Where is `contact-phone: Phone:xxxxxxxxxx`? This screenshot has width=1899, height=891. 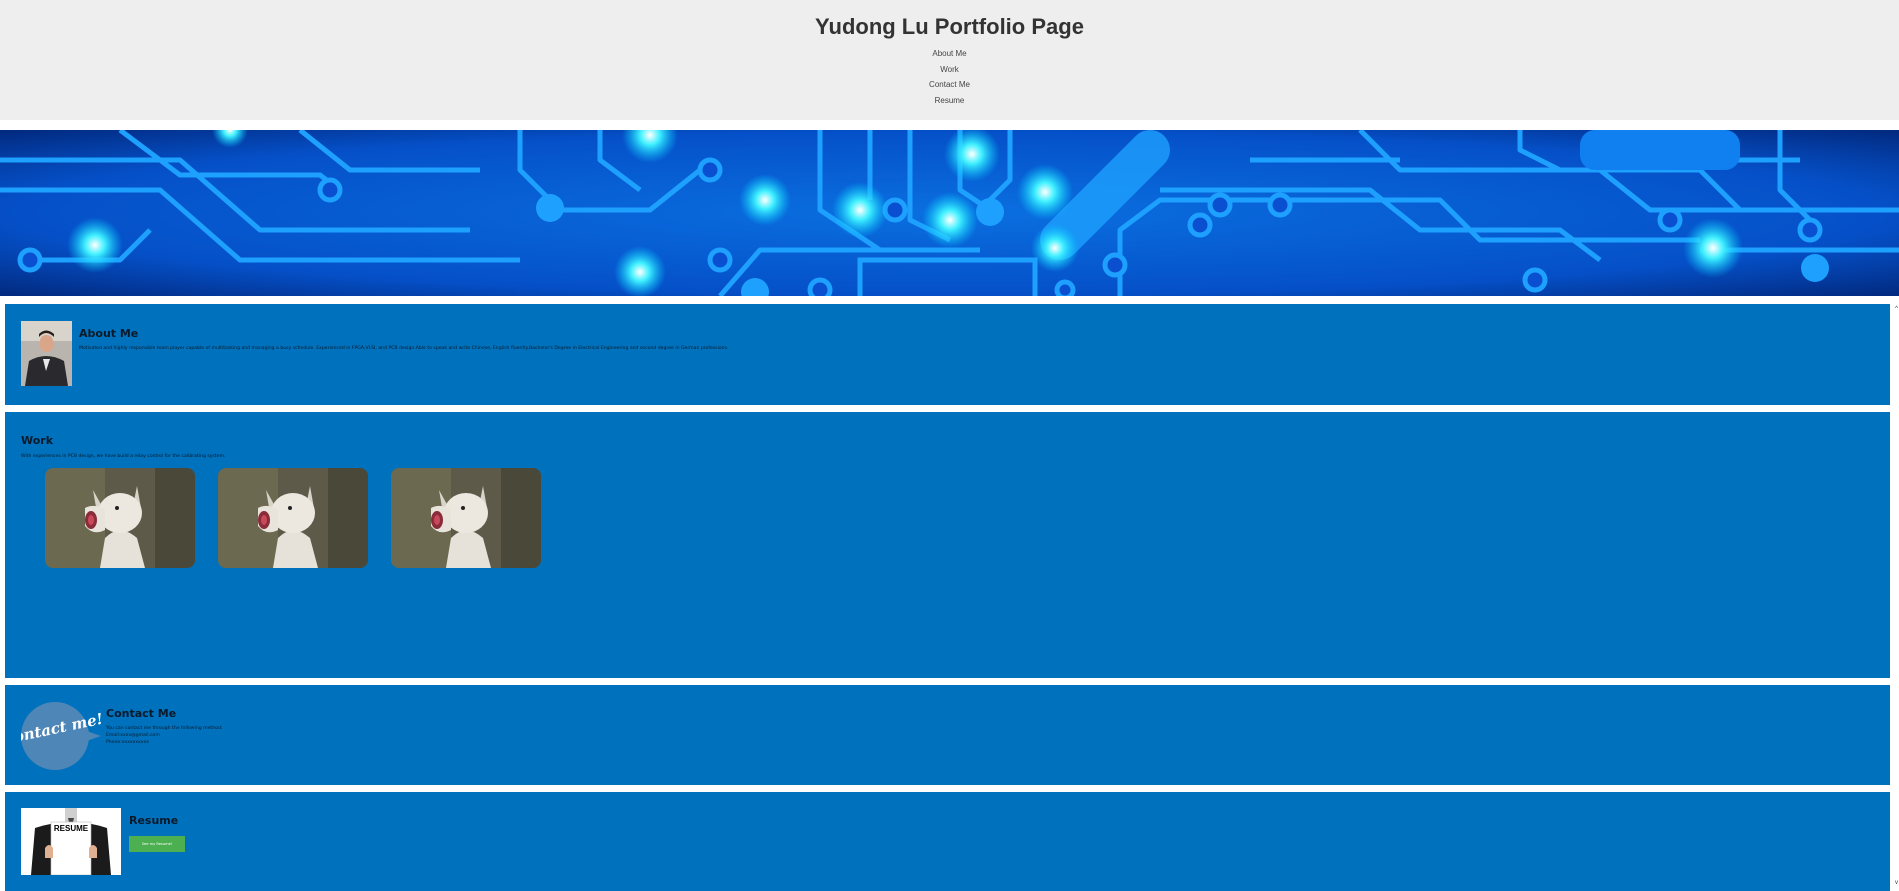
contact-phone: Phone:xxxxxxxxxx is located at coordinates (127, 742).